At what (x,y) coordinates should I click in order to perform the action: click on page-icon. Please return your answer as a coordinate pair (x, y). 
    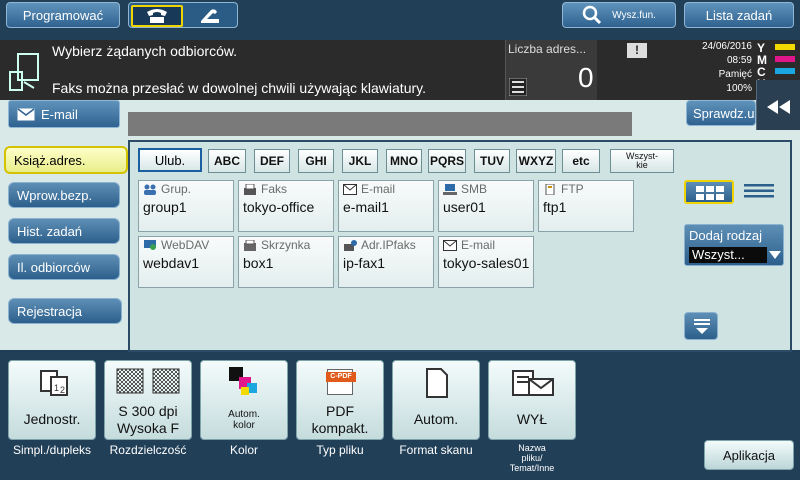
    Looking at the image, I should click on (437, 383).